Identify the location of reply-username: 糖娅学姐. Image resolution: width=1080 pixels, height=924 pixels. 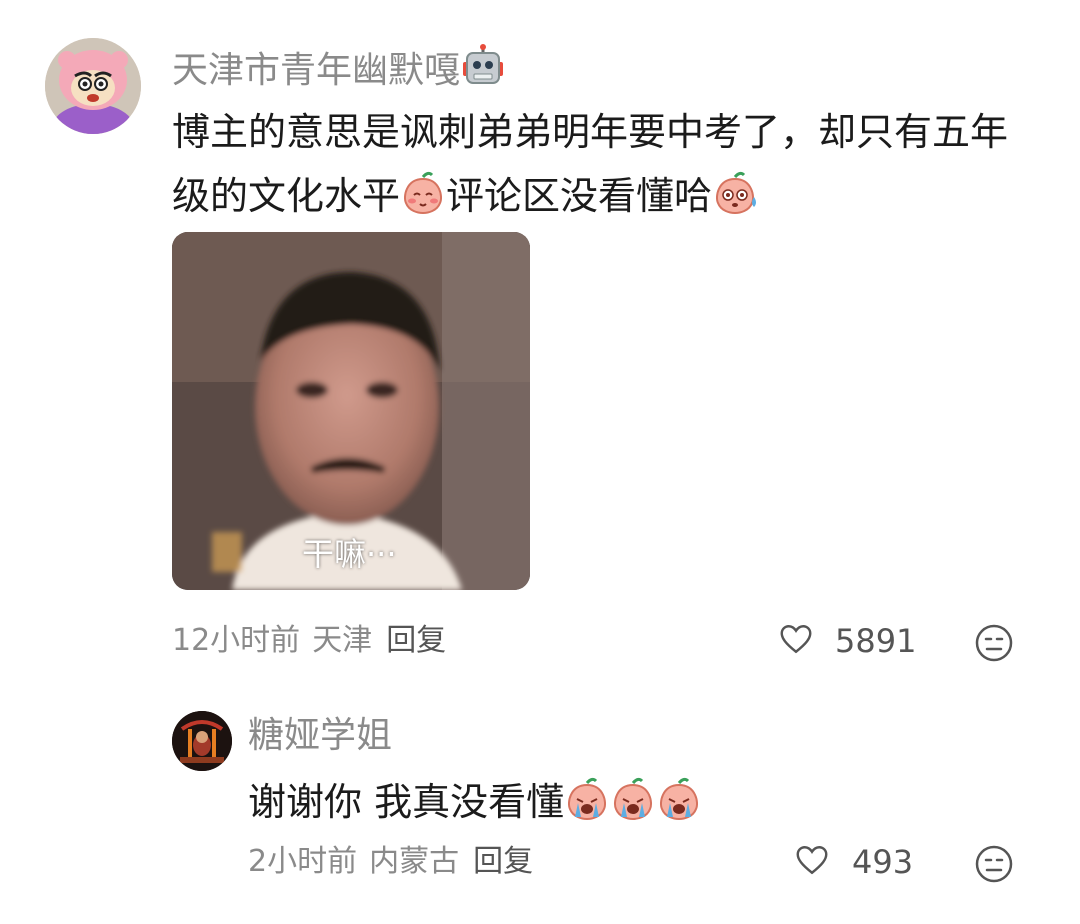
(320, 736).